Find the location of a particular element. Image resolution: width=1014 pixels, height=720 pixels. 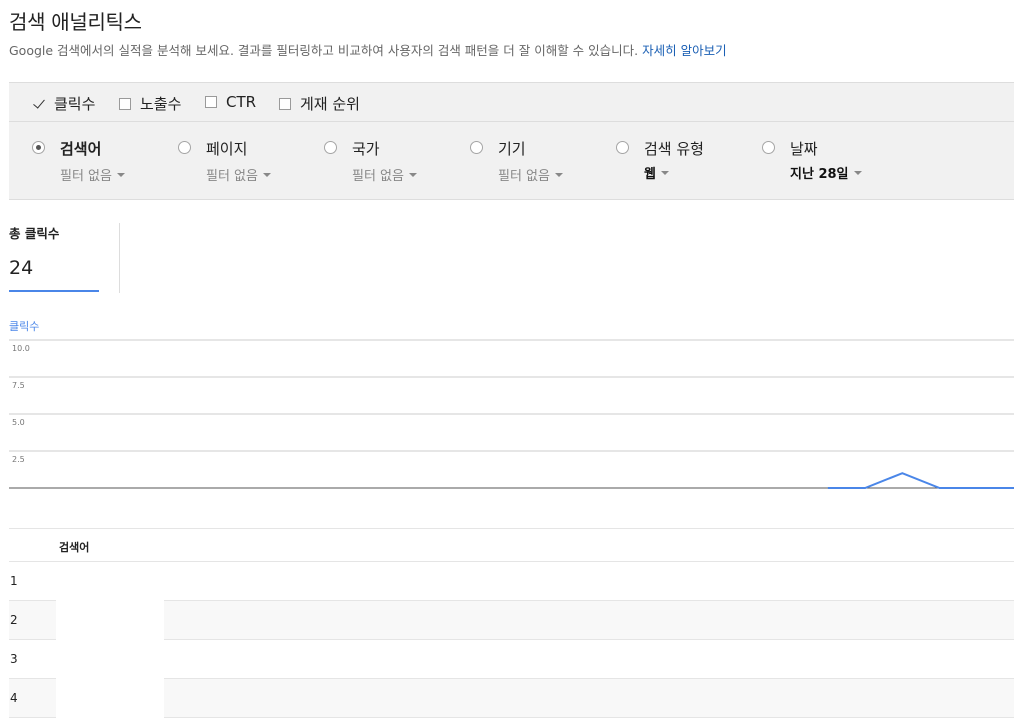

metric-impressions-toggle: 노출수 is located at coordinates (150, 103).